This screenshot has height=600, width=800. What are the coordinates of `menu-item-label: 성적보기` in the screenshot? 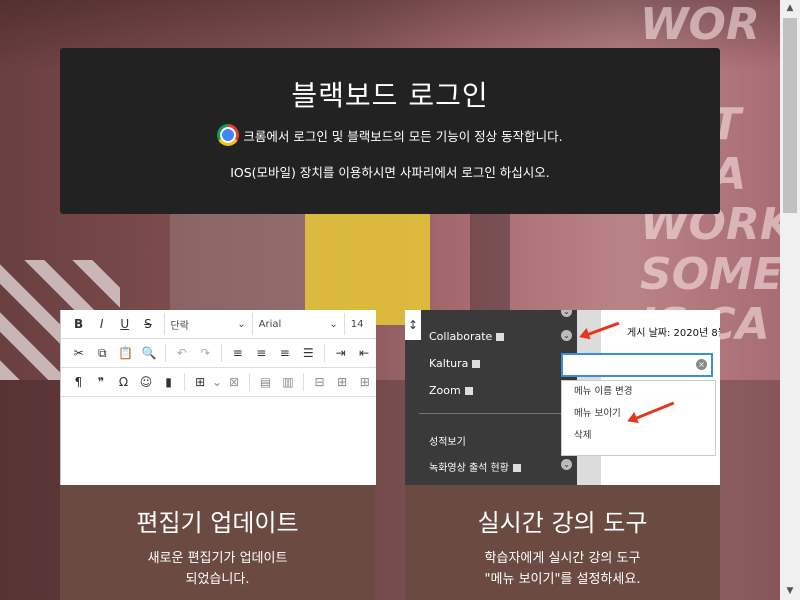 It's located at (447, 442).